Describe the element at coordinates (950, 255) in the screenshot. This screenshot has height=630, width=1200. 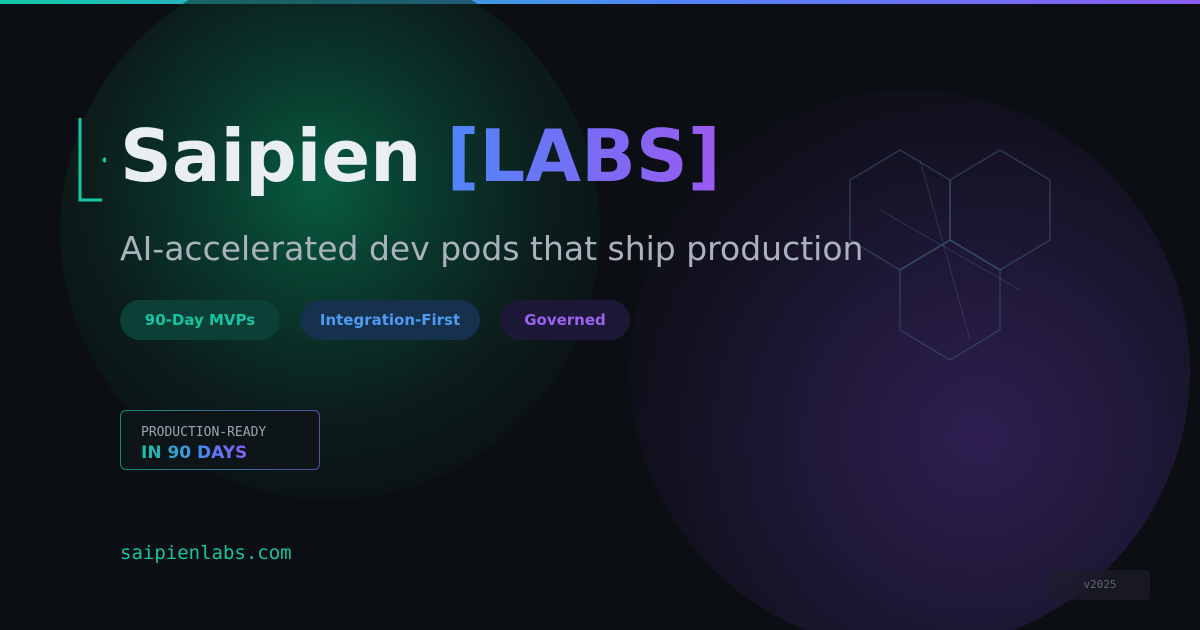
I see `hexagon-cluster-icon` at that location.